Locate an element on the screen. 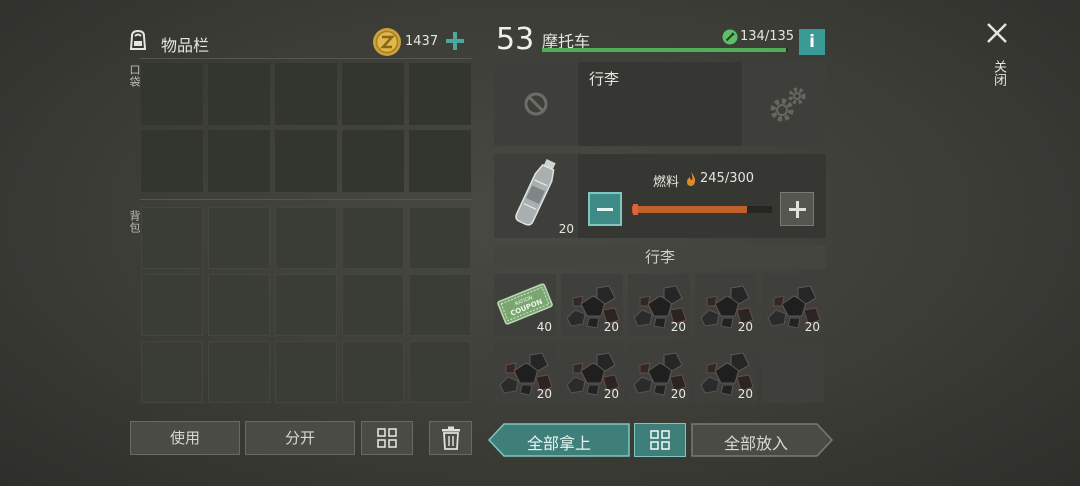  fuel-item-qty: 20 is located at coordinates (566, 229).